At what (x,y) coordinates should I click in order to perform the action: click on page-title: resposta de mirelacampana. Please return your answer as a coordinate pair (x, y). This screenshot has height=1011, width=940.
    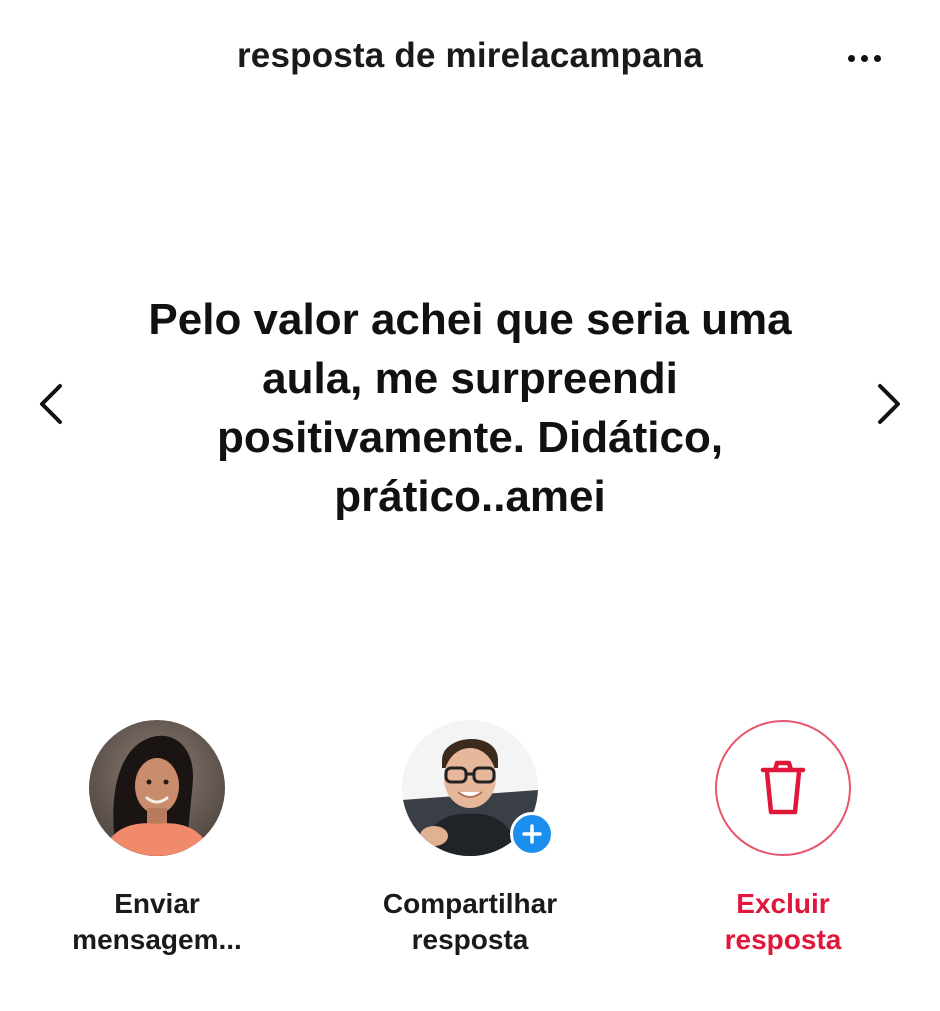
    Looking at the image, I should click on (470, 55).